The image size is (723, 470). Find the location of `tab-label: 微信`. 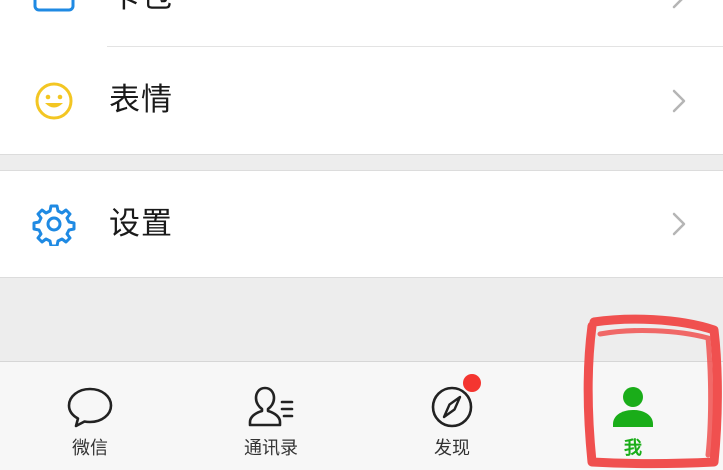

tab-label: 微信 is located at coordinates (90, 448).